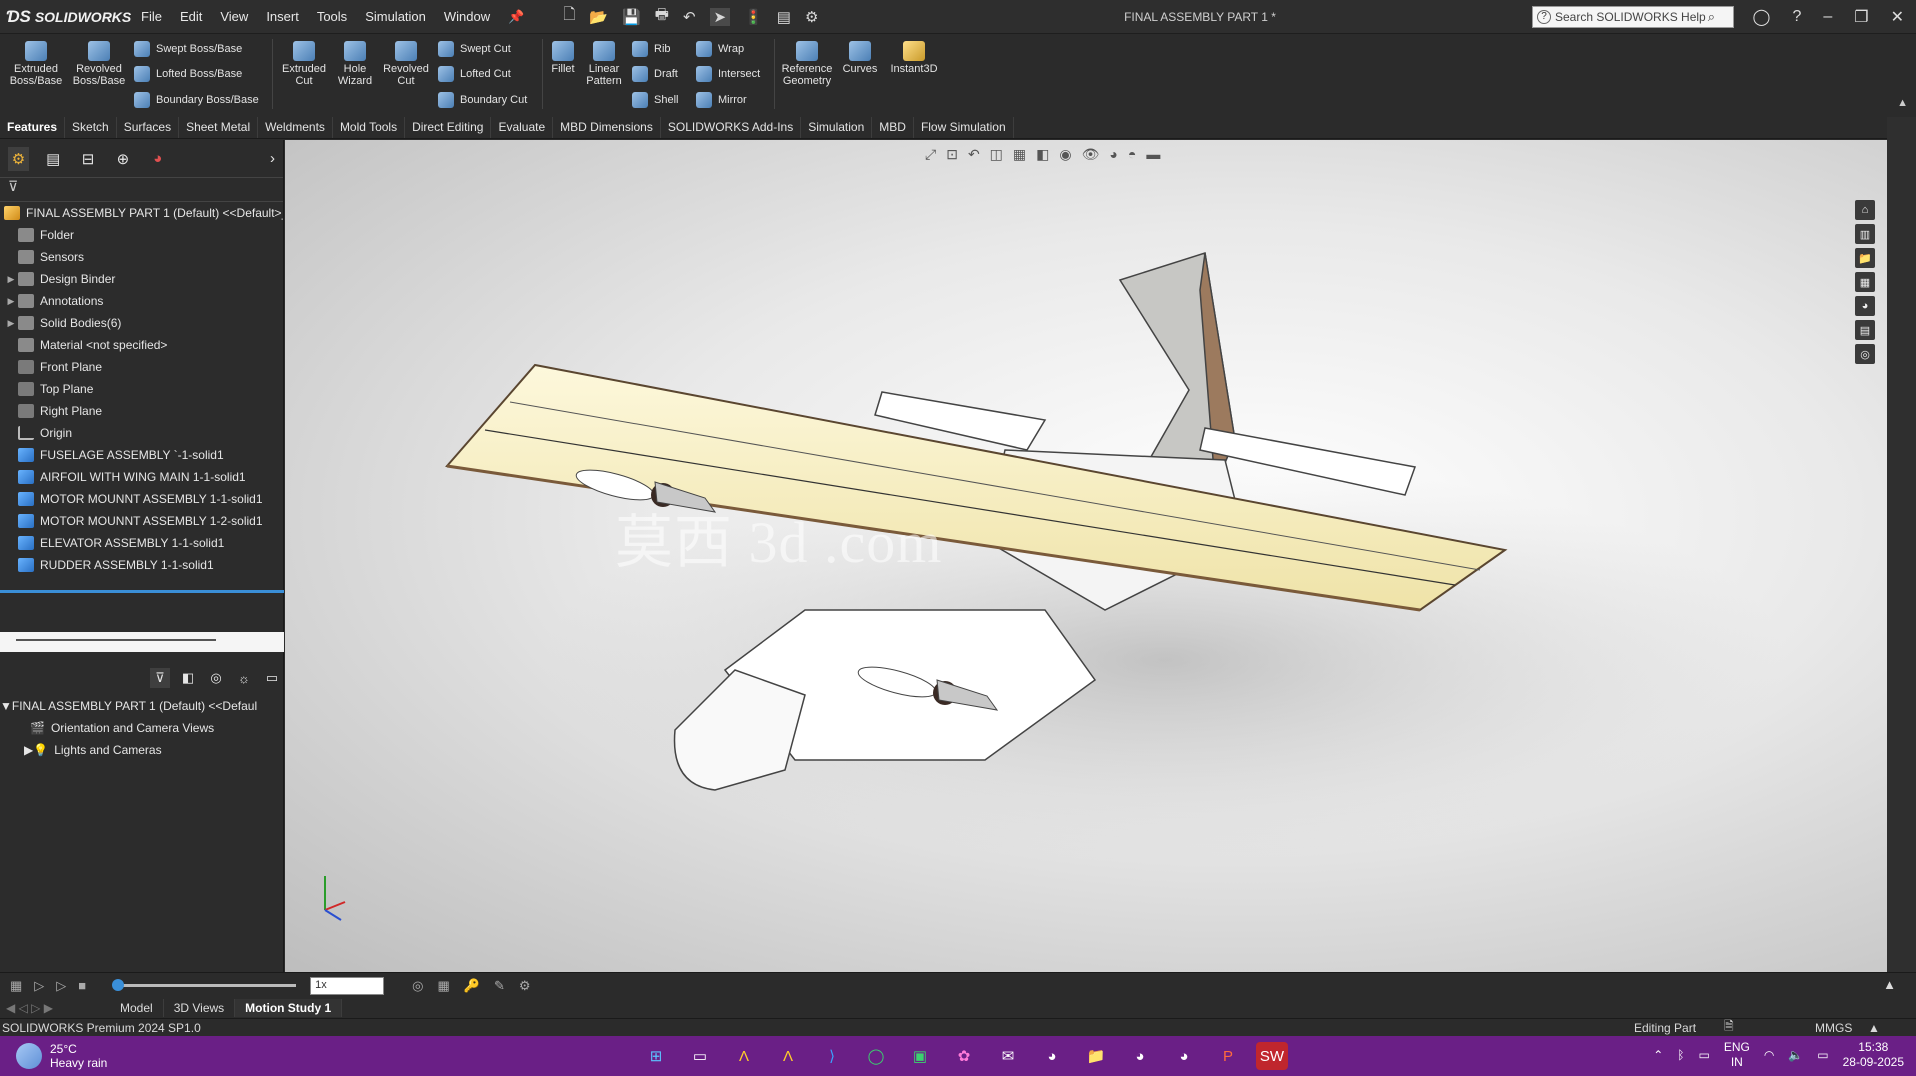 This screenshot has width=1916, height=1076. Describe the element at coordinates (1865, 258) in the screenshot. I see `file-explorer-icon: 📁` at that location.